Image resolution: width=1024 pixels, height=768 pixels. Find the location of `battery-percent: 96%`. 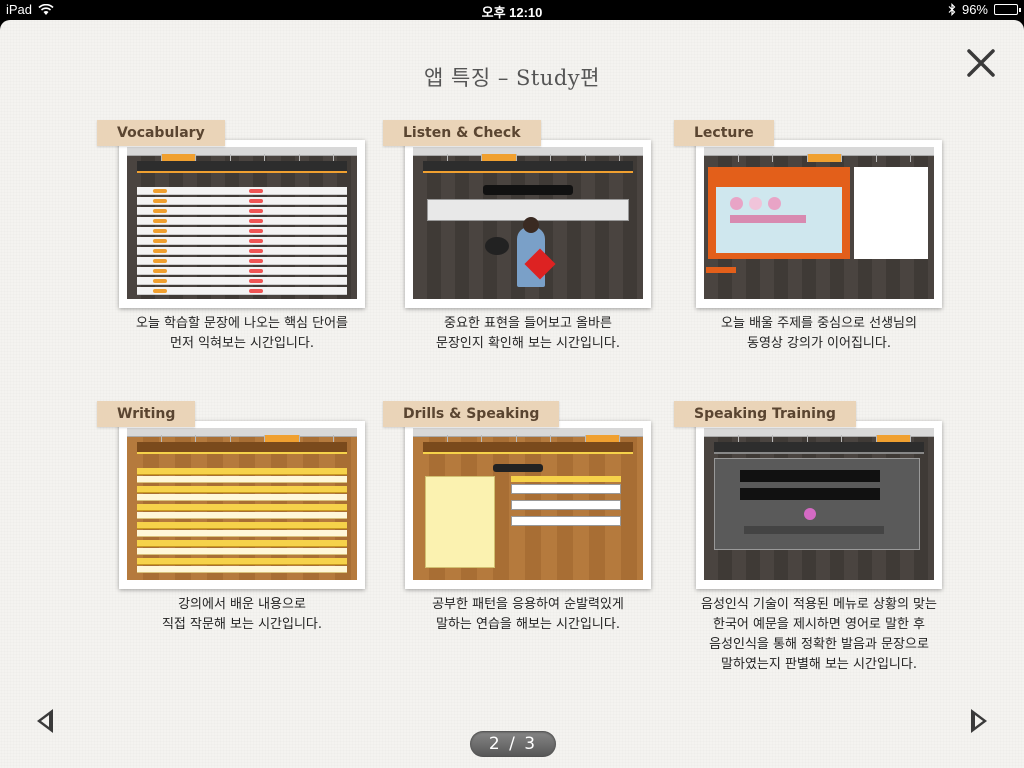

battery-percent: 96% is located at coordinates (974, 9).